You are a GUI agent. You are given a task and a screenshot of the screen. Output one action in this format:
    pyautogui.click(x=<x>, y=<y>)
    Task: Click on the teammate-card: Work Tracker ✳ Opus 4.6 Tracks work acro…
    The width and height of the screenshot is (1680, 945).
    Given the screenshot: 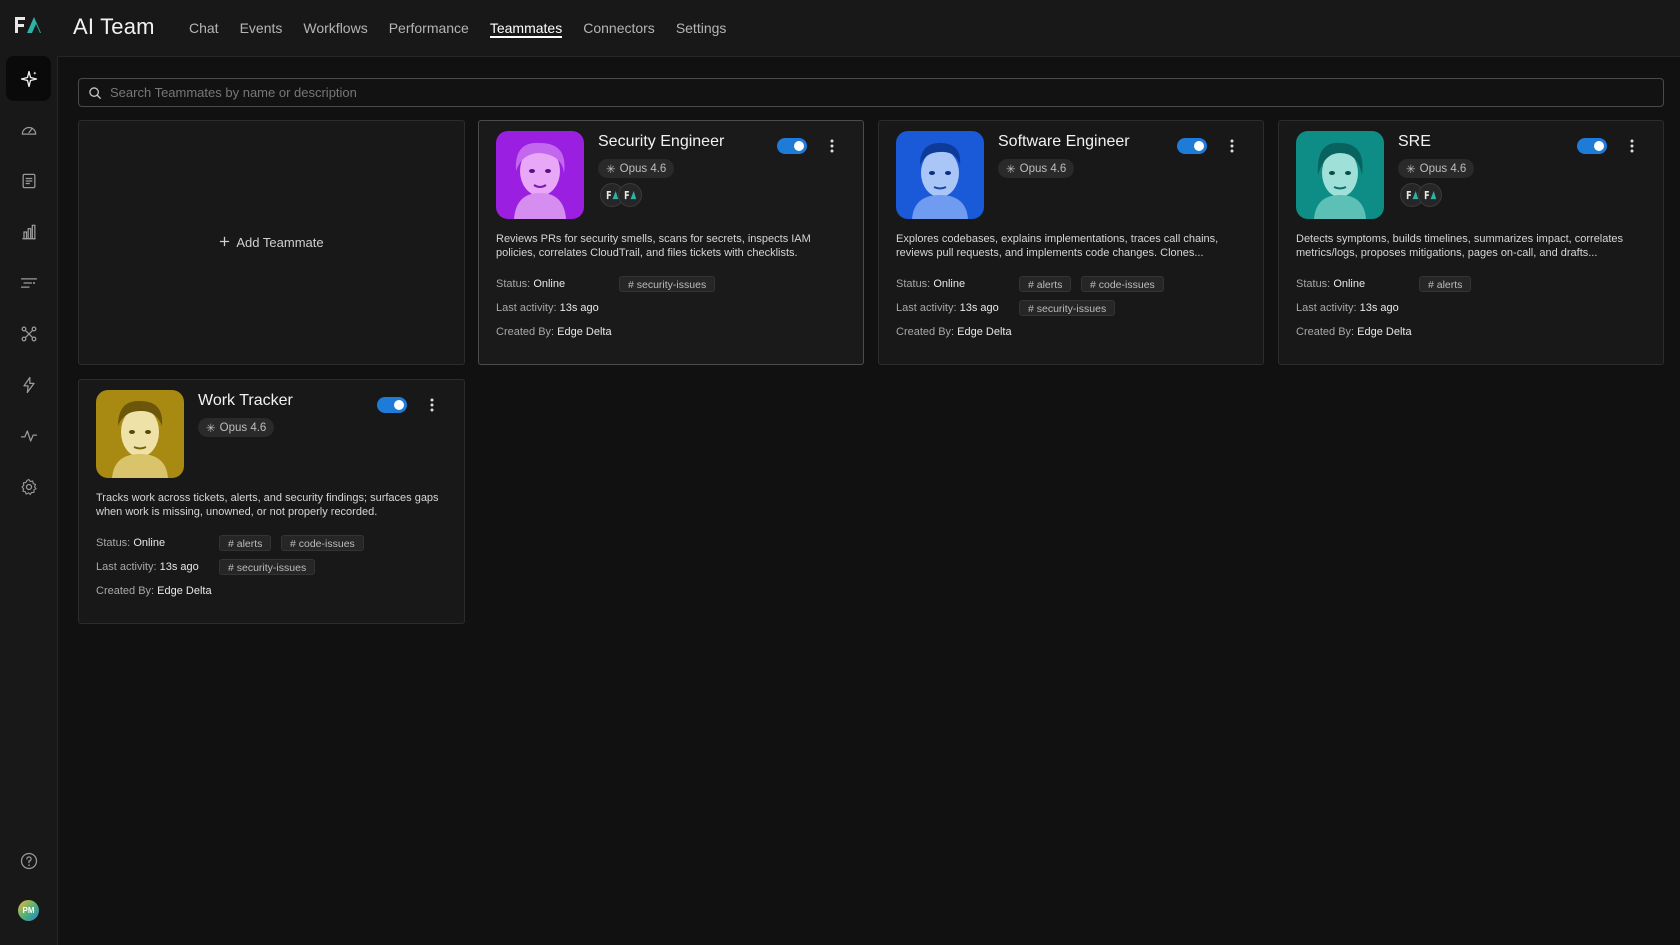 What is the action you would take?
    pyautogui.click(x=271, y=501)
    